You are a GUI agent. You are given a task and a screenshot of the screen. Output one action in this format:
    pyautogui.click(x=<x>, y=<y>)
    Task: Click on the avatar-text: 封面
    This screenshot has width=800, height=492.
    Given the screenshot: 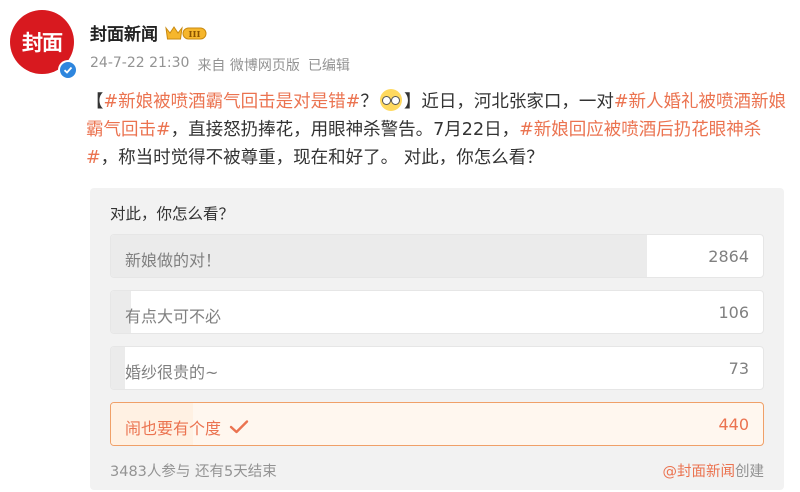 What is the action you would take?
    pyautogui.click(x=42, y=42)
    